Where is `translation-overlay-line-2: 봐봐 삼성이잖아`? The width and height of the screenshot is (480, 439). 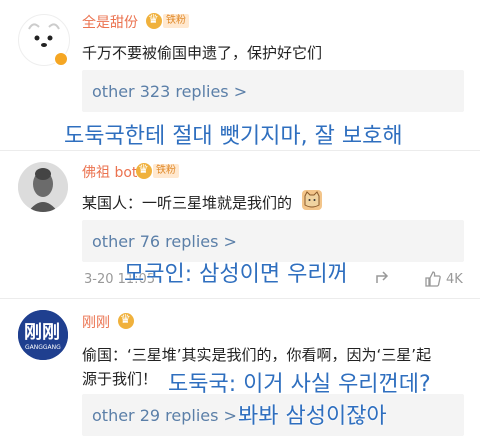
translation-overlay-line-2: 봐봐 삼성이잖아 is located at coordinates (312, 416).